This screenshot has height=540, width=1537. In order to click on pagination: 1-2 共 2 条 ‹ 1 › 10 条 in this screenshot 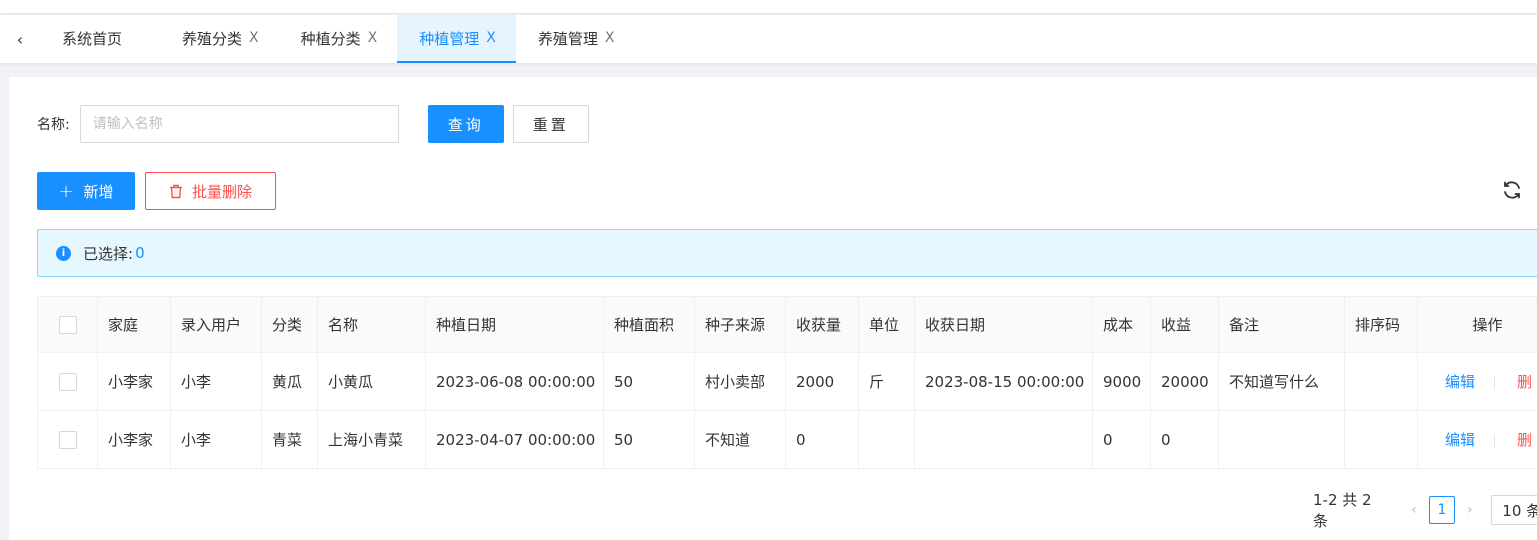, I will do `click(1425, 510)`.